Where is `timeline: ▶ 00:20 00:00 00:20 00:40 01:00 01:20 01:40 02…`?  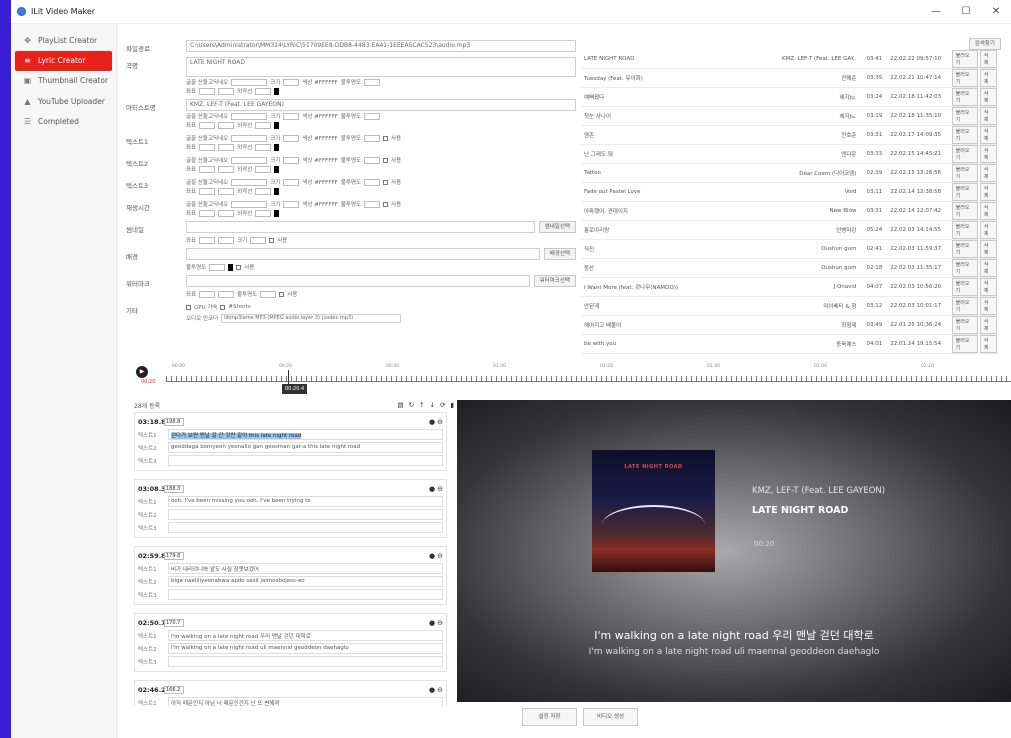
timeline: ▶ 00:20 00:00 00:20 00:40 01:00 01:20 01:40 02… is located at coordinates (568, 379).